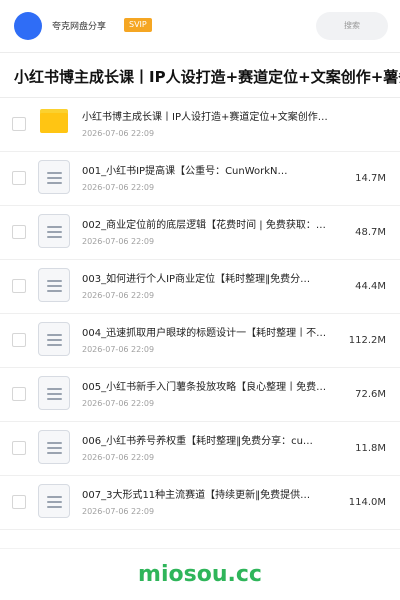 The image size is (400, 600). Describe the element at coordinates (370, 286) in the screenshot. I see `file-size: 44.4M` at that location.